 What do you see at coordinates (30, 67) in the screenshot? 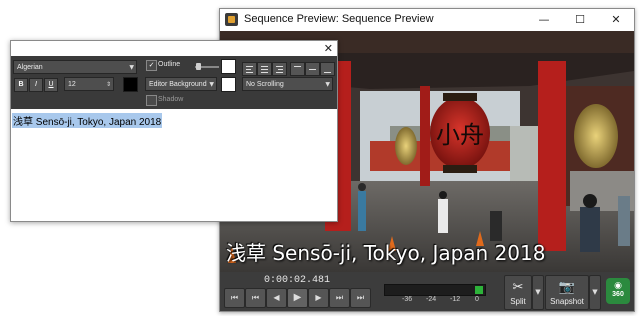
I see `font-name: Algerian` at bounding box center [30, 67].